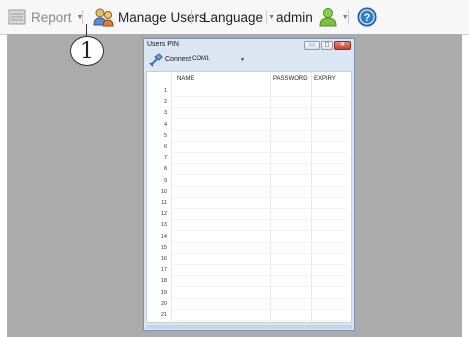 The width and height of the screenshot is (469, 337). Describe the element at coordinates (165, 135) in the screenshot. I see `row-number: 5` at that location.